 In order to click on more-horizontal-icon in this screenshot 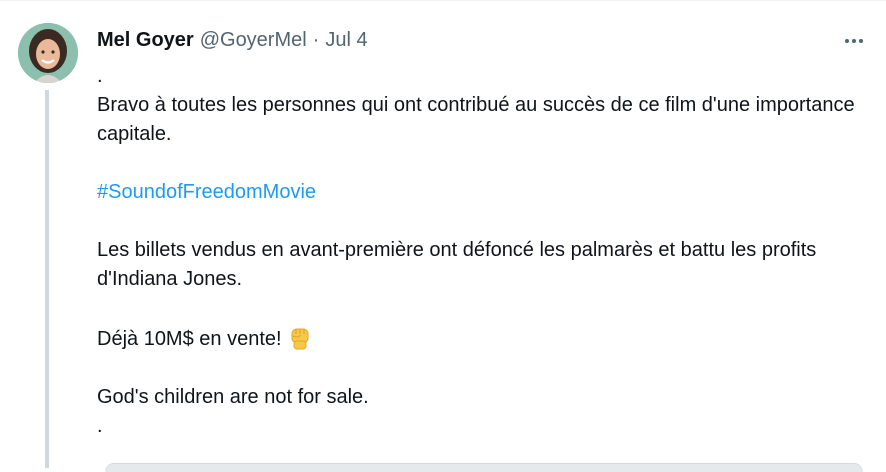, I will do `click(854, 41)`.